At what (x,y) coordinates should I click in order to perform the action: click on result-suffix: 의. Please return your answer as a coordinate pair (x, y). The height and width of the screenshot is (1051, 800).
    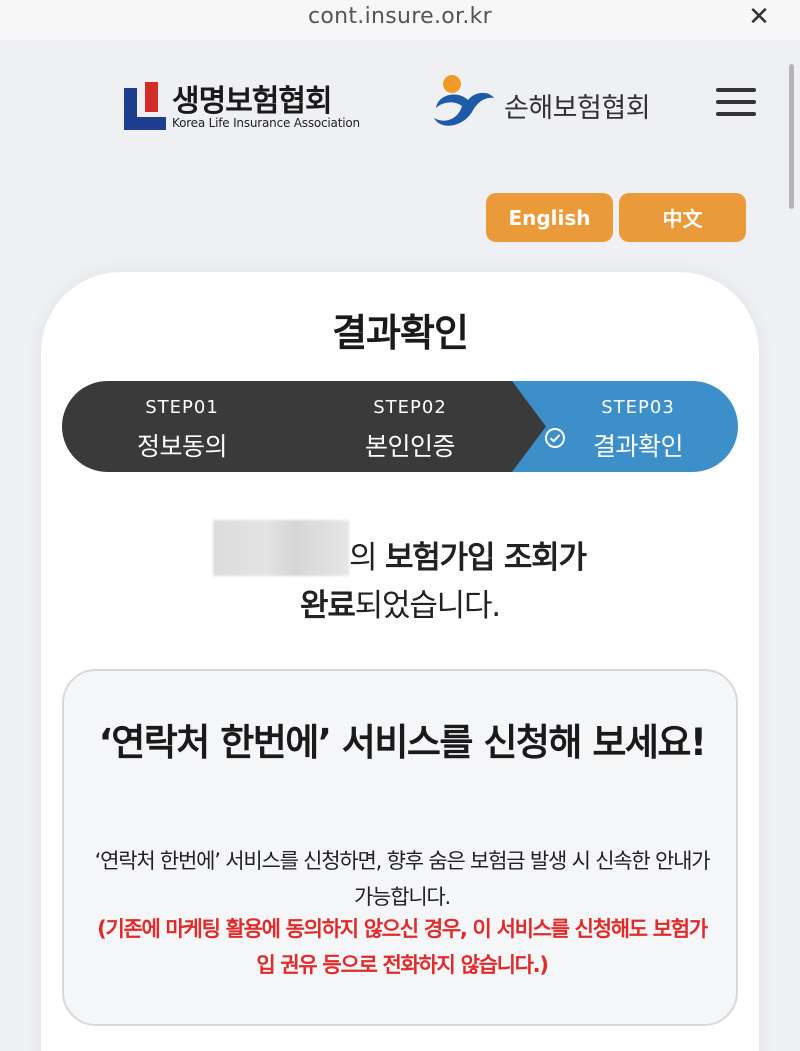
    Looking at the image, I should click on (367, 558).